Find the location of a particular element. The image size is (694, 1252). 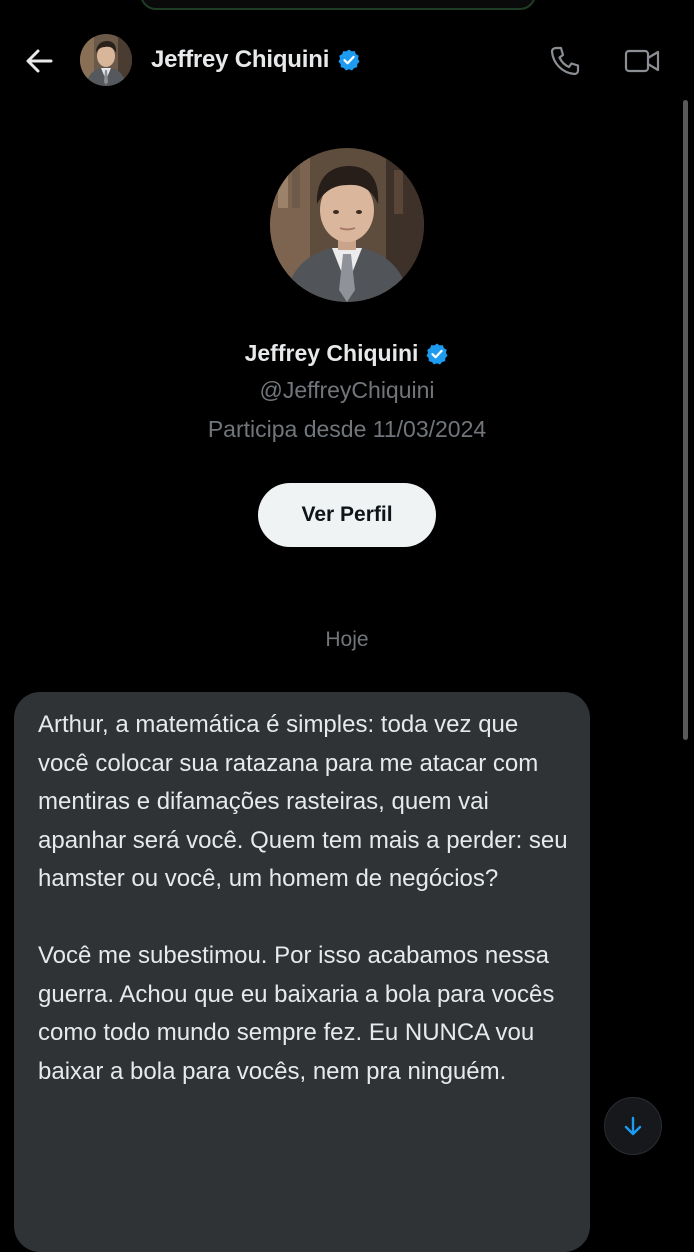

back-button is located at coordinates (39, 61).